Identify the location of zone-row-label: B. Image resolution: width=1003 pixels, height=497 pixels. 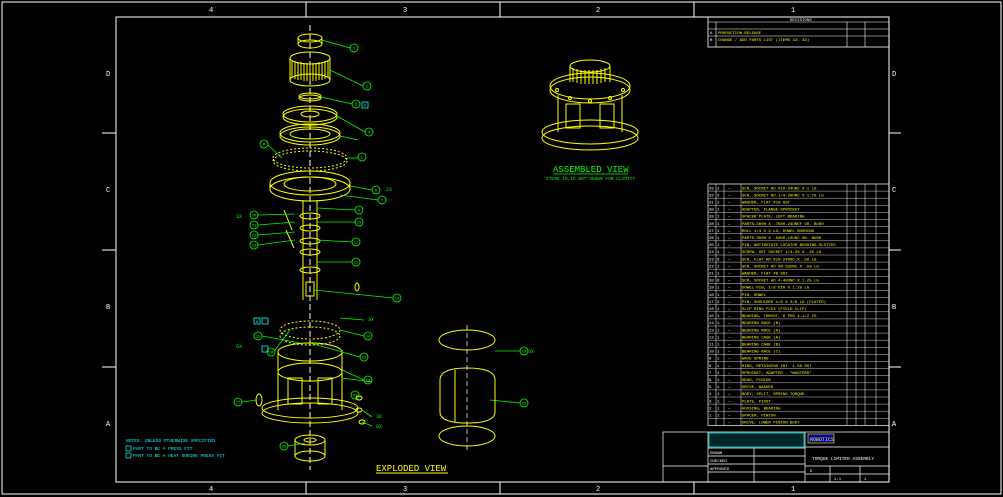
(108, 308).